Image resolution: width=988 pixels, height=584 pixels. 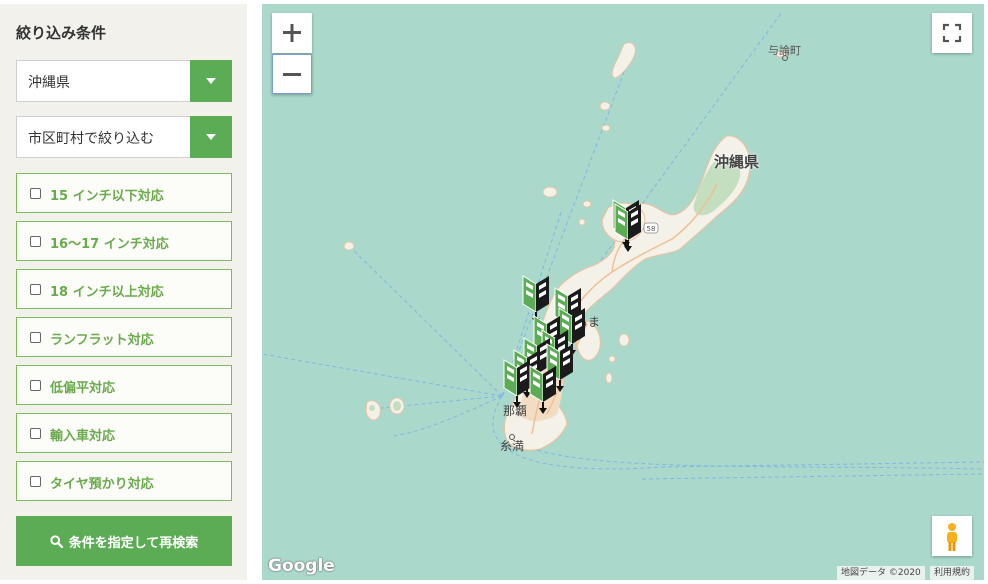 I want to click on label-itoman: 糸満, so click(x=512, y=446).